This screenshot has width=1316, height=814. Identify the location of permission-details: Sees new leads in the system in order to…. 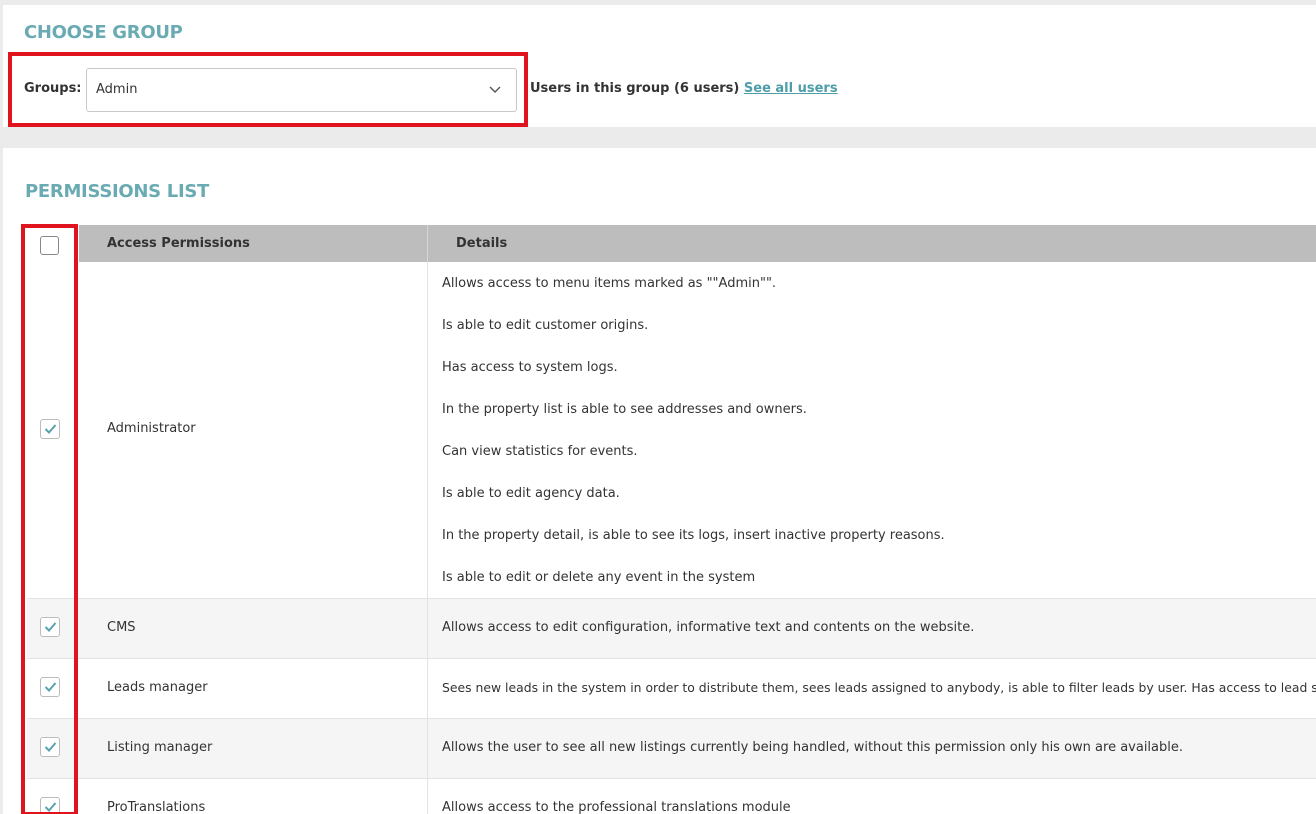
(879, 687).